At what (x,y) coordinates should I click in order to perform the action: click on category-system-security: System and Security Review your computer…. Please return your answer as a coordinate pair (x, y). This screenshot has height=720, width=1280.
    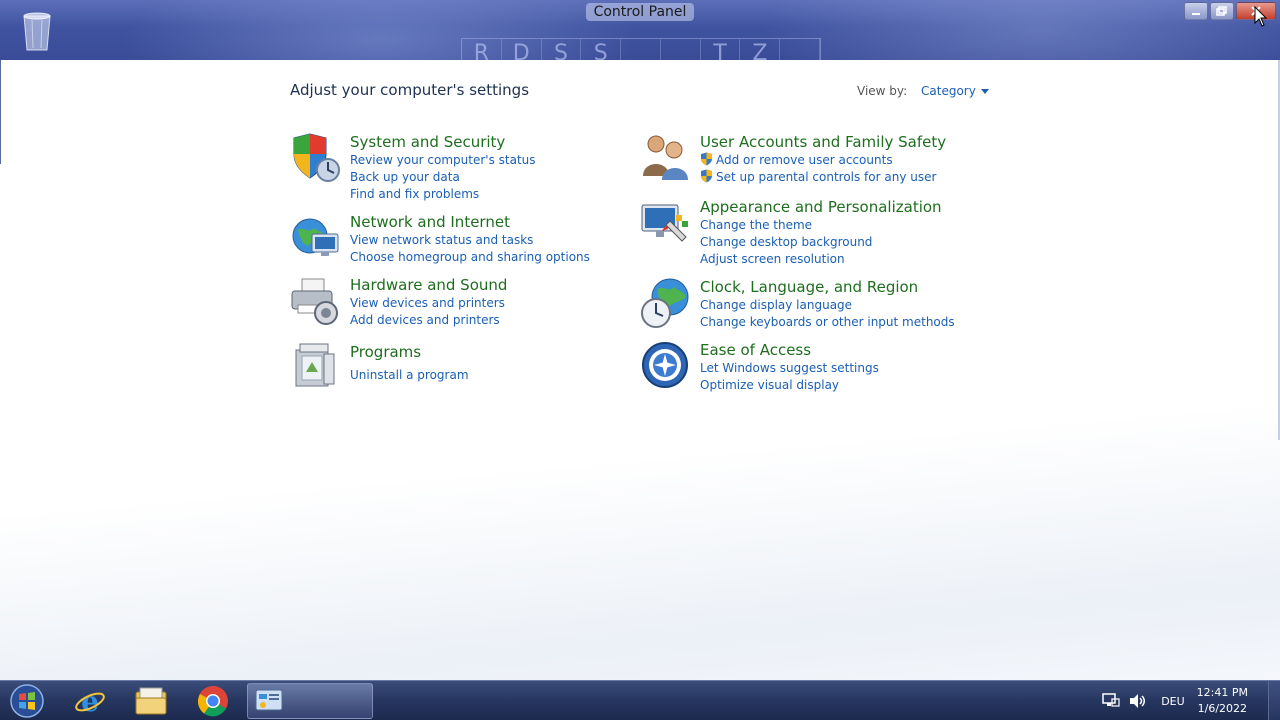
    Looking at the image, I should click on (413, 167).